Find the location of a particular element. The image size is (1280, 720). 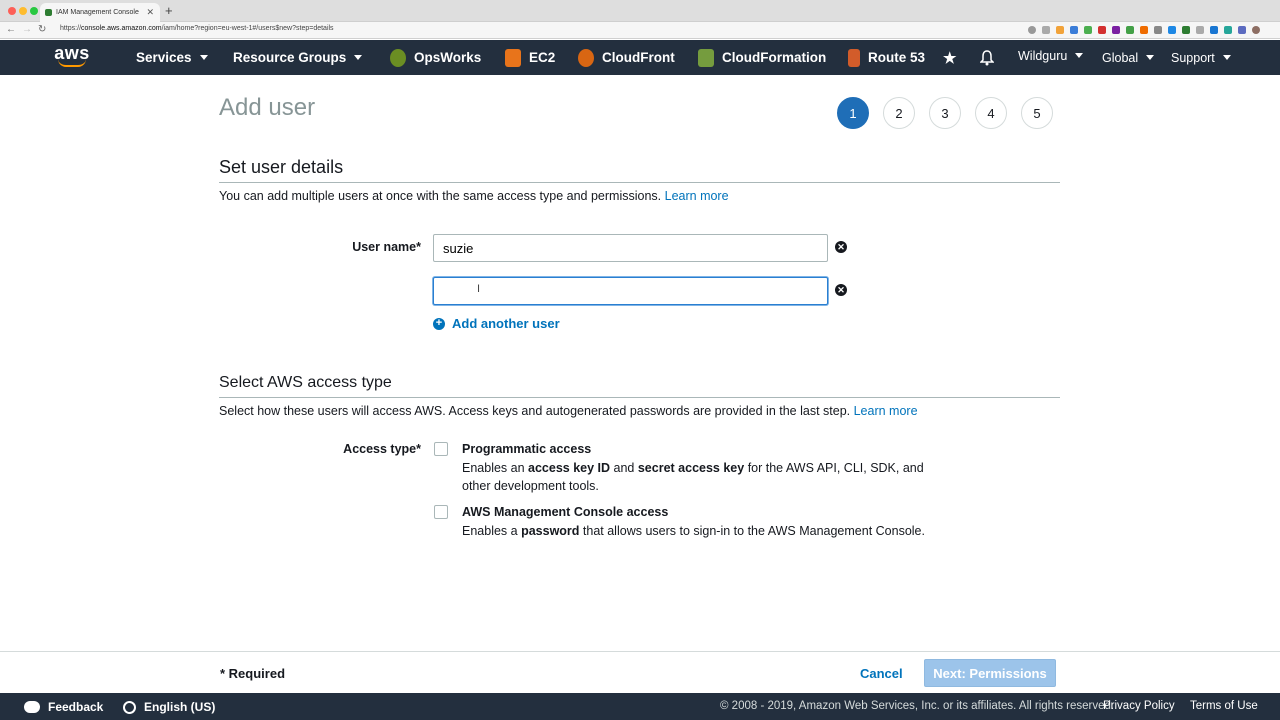

next-permissions-button: Next: Permissions is located at coordinates (990, 673).